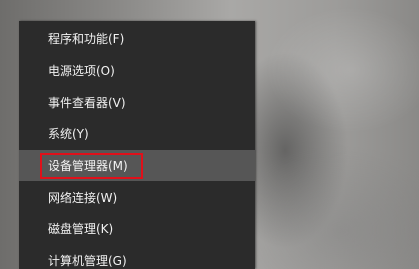 This screenshot has width=419, height=269. What do you see at coordinates (83, 198) in the screenshot?
I see `menu-item-label: 网络连接(W)` at bounding box center [83, 198].